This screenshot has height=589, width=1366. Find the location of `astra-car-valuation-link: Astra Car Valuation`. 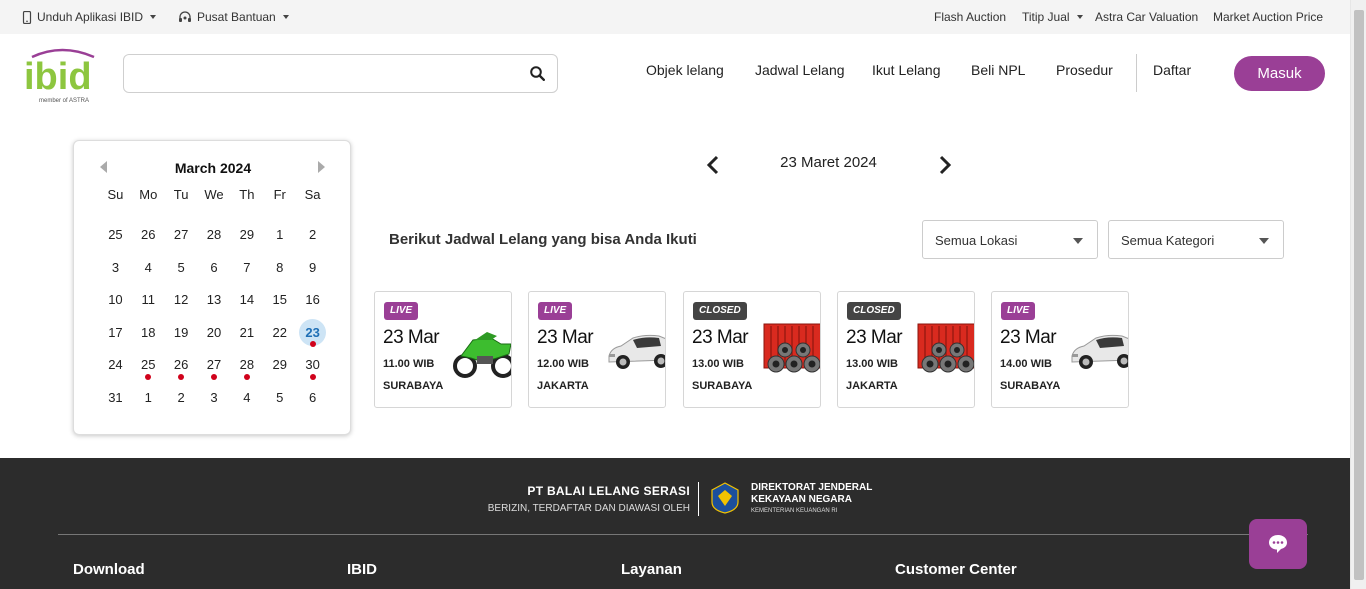

astra-car-valuation-link: Astra Car Valuation is located at coordinates (1146, 17).